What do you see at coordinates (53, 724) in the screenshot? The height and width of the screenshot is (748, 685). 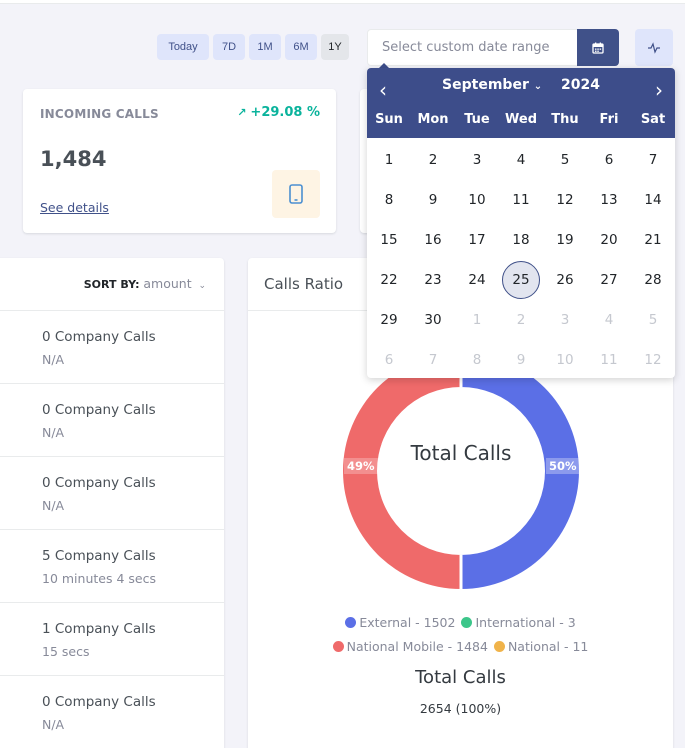 I see `list-item-duration: N/A` at bounding box center [53, 724].